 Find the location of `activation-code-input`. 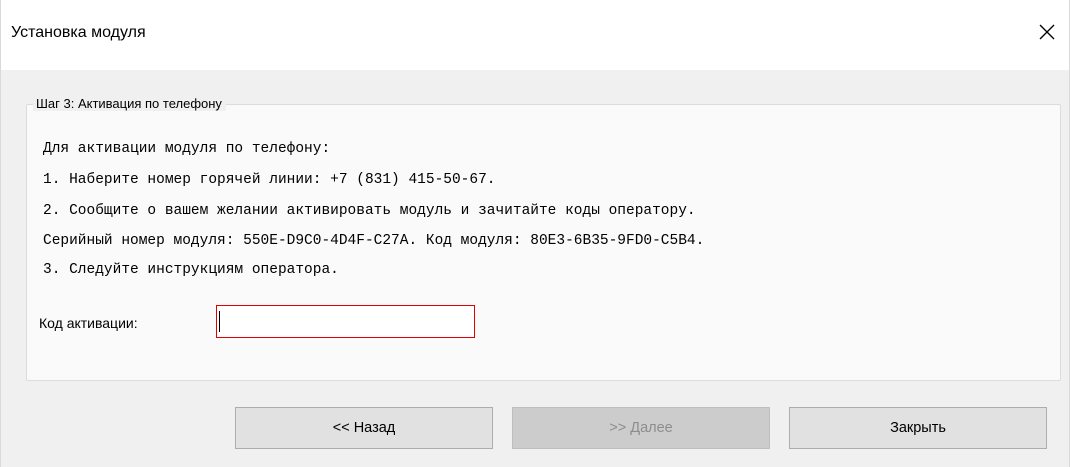

activation-code-input is located at coordinates (345, 321).